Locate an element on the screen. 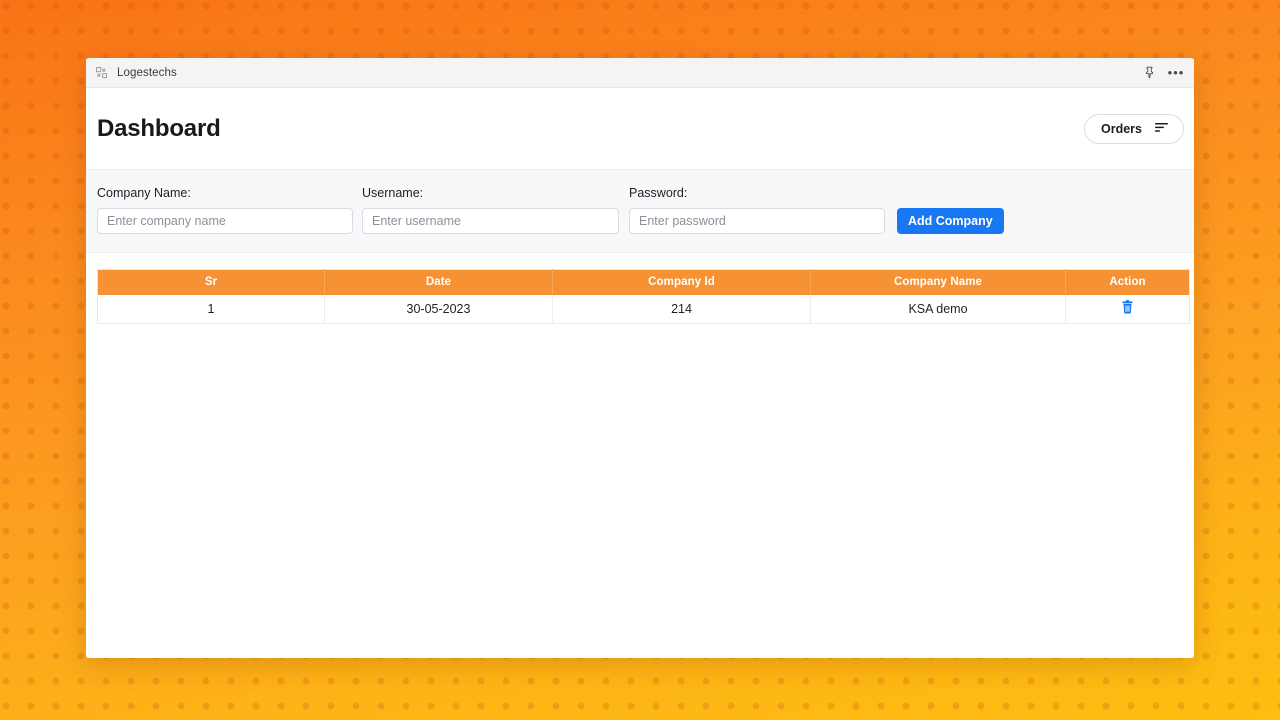  password-field: Password: is located at coordinates (759, 210).